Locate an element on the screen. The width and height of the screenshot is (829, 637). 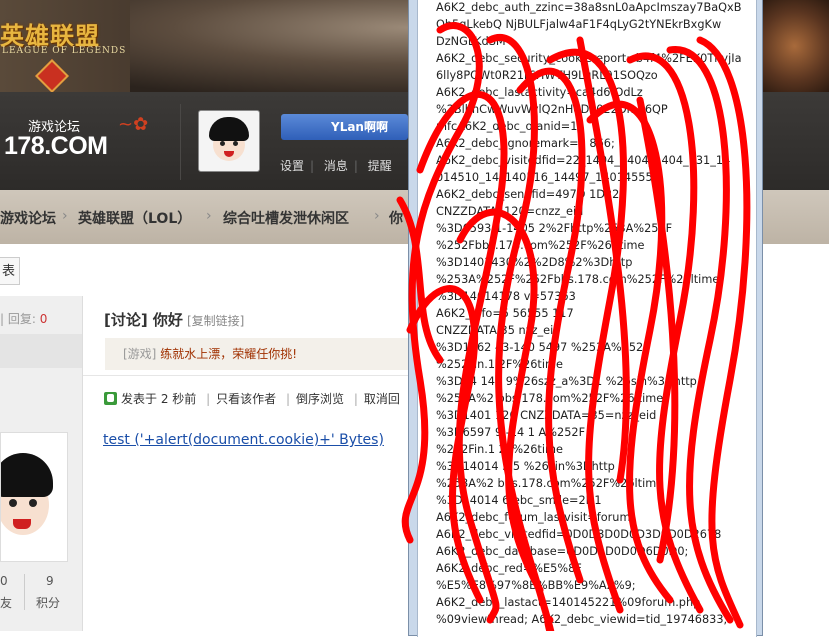
site-logo: 游戏论坛 ~✿ 178.COM is located at coordinates (85, 140).